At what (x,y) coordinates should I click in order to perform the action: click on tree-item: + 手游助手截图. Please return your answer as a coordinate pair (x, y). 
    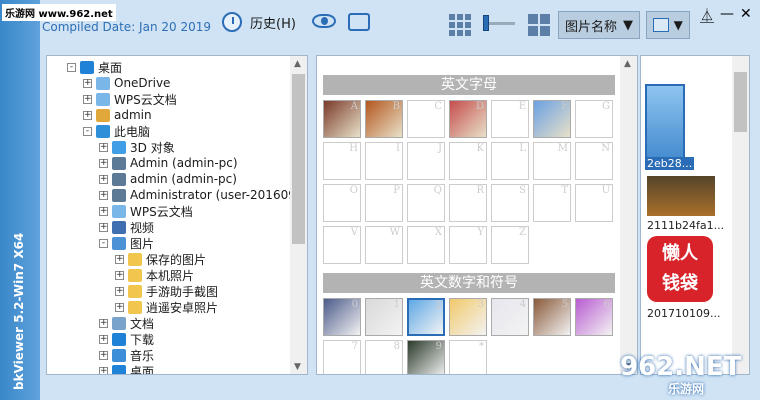
    Looking at the image, I should click on (166, 291).